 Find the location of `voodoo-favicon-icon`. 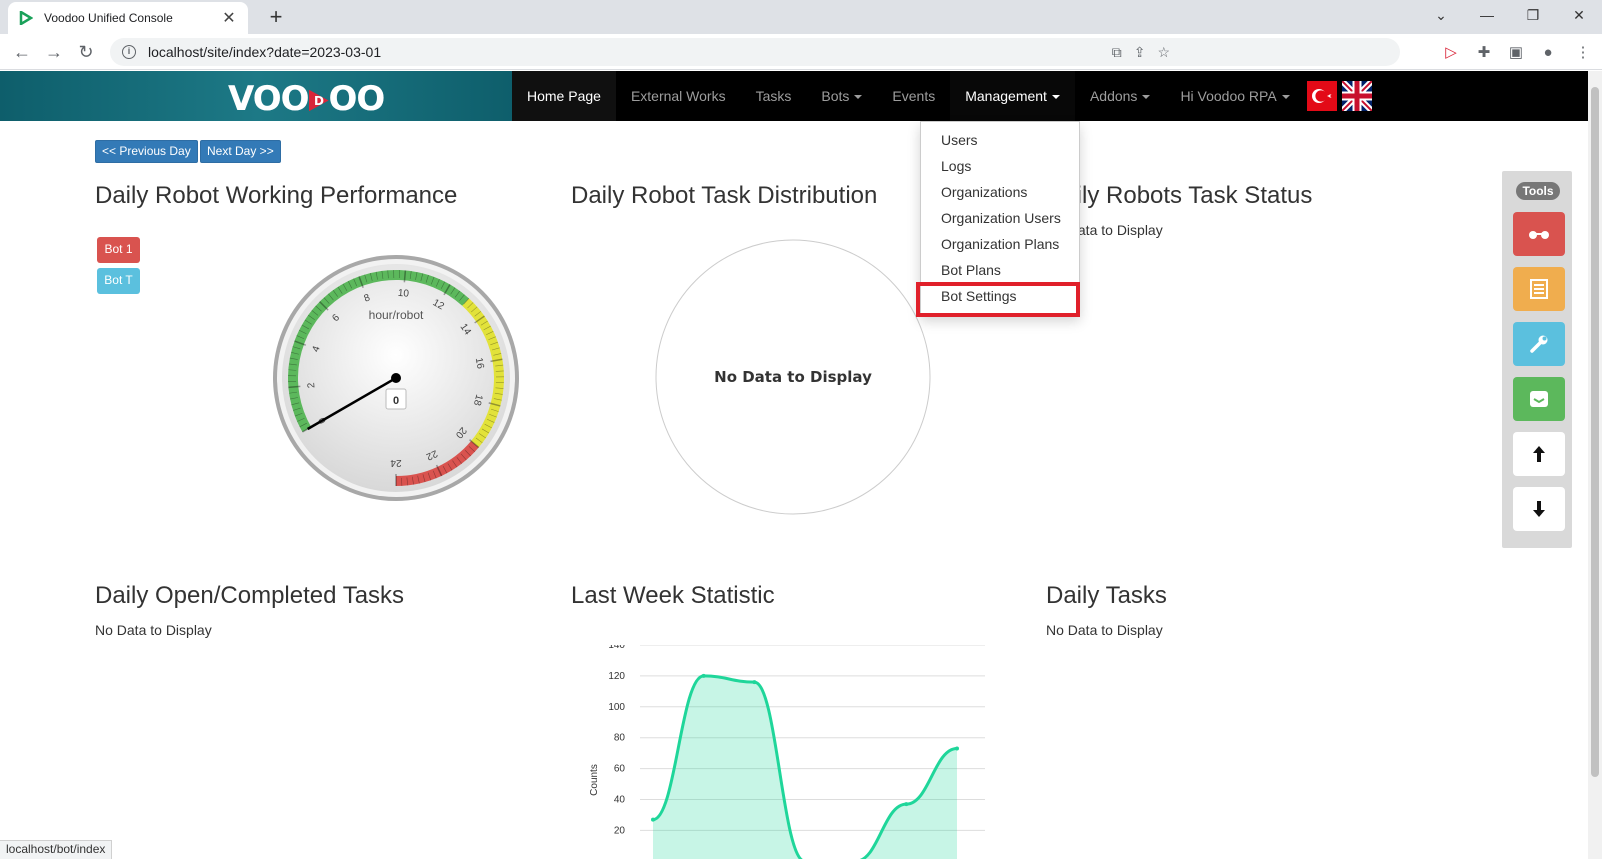

voodoo-favicon-icon is located at coordinates (26, 18).